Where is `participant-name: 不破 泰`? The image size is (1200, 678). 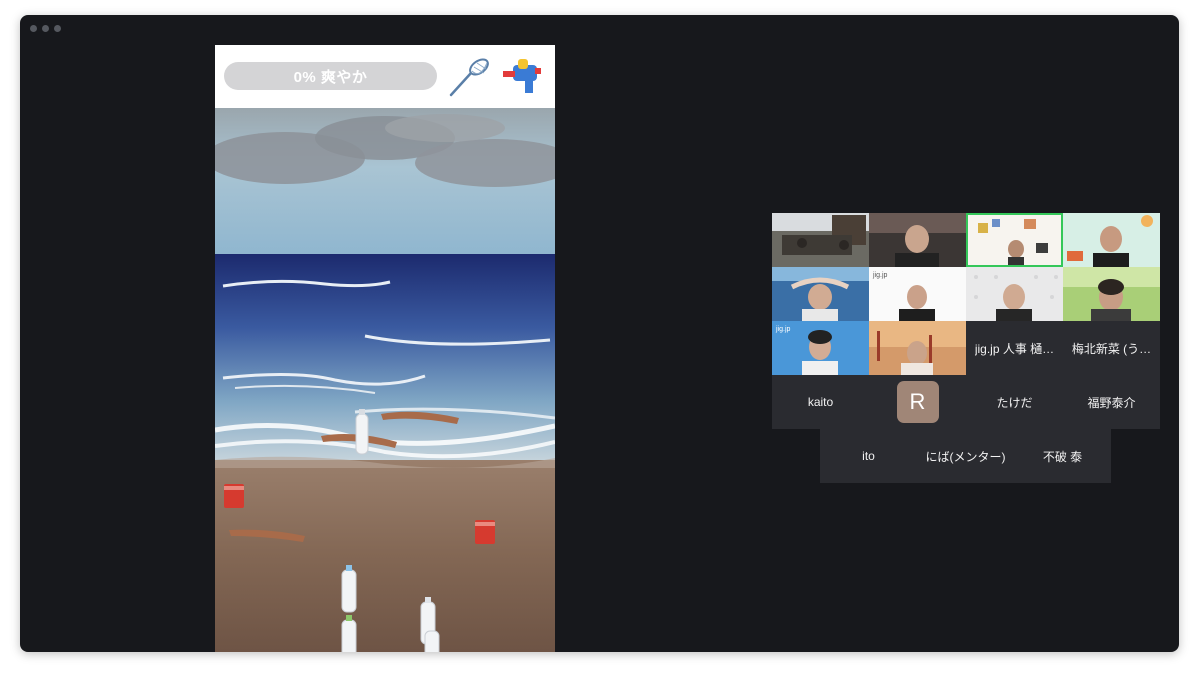
participant-name: 不破 泰 is located at coordinates (1062, 456).